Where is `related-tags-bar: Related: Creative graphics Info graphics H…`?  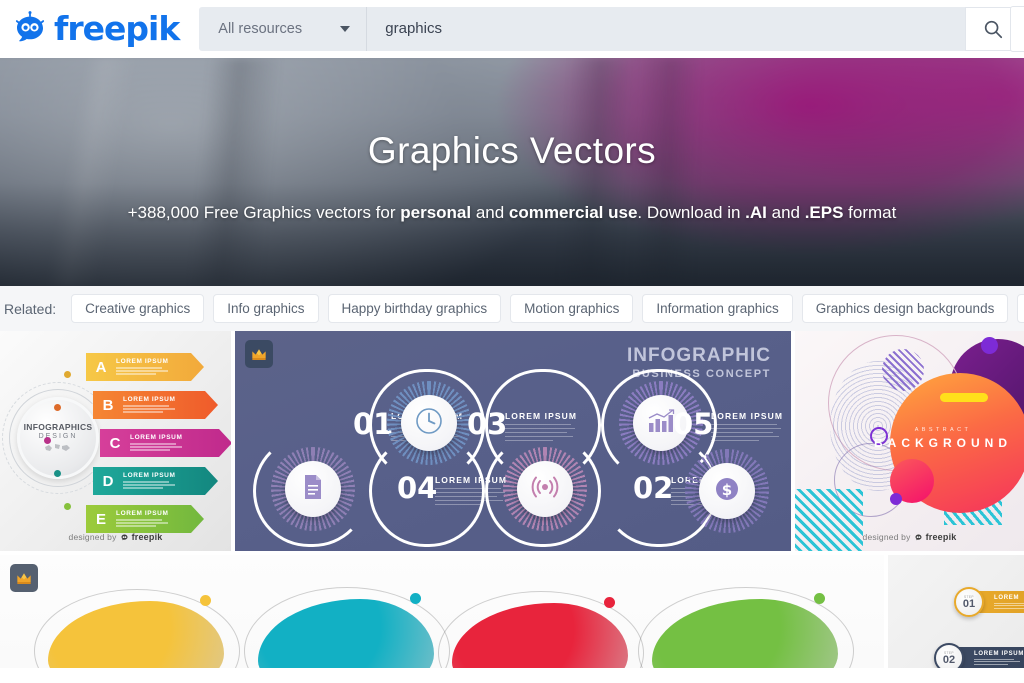 related-tags-bar: Related: Creative graphics Info graphics H… is located at coordinates (512, 308).